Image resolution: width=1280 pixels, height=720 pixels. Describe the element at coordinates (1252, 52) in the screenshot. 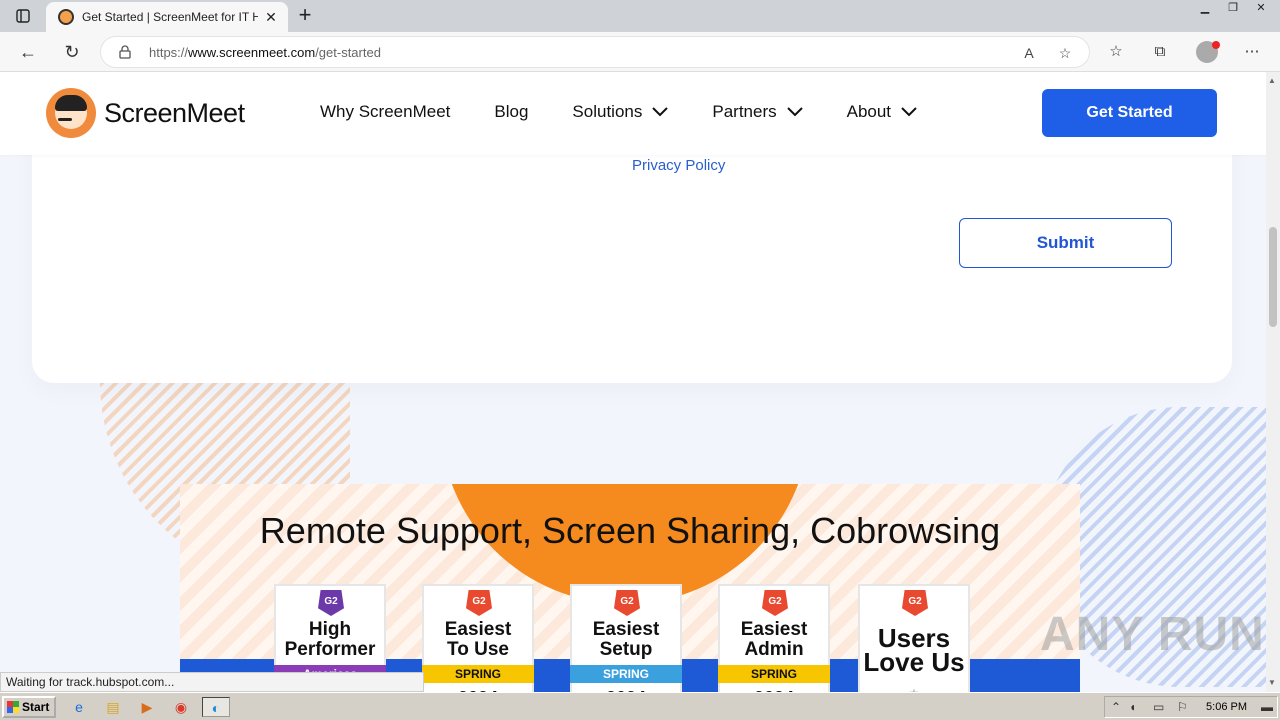

I see `more-menu-icon: ⋯` at that location.